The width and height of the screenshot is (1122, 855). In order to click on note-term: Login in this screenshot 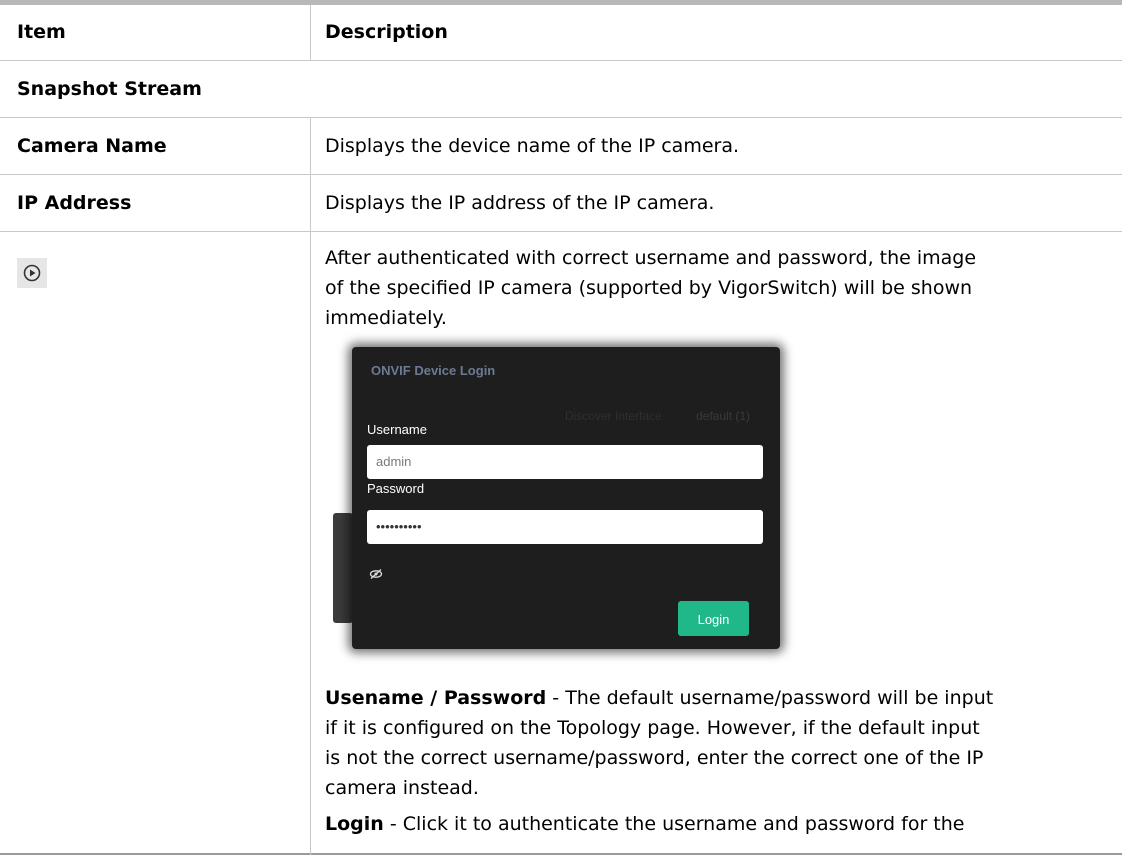, I will do `click(354, 824)`.